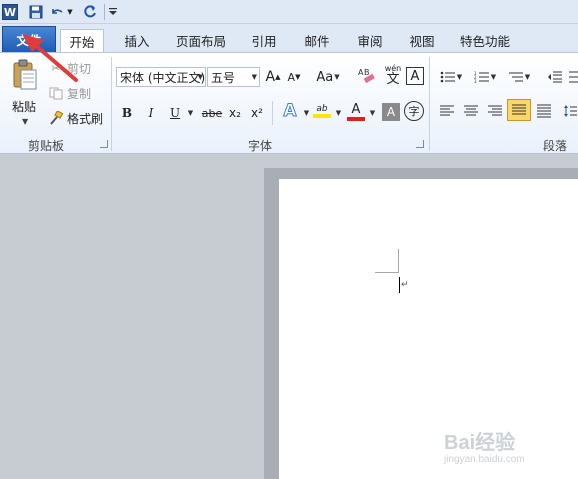 The height and width of the screenshot is (479, 578). What do you see at coordinates (127, 113) in the screenshot?
I see `bold-button: B` at bounding box center [127, 113].